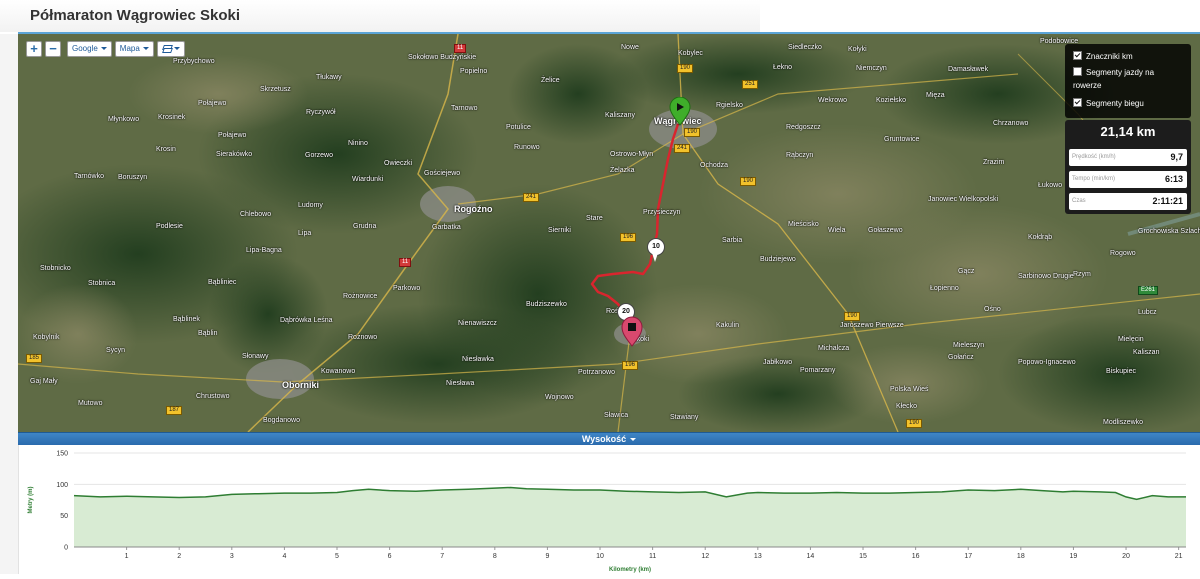  I want to click on stat-time: Czas 2:11:21, so click(1128, 201).